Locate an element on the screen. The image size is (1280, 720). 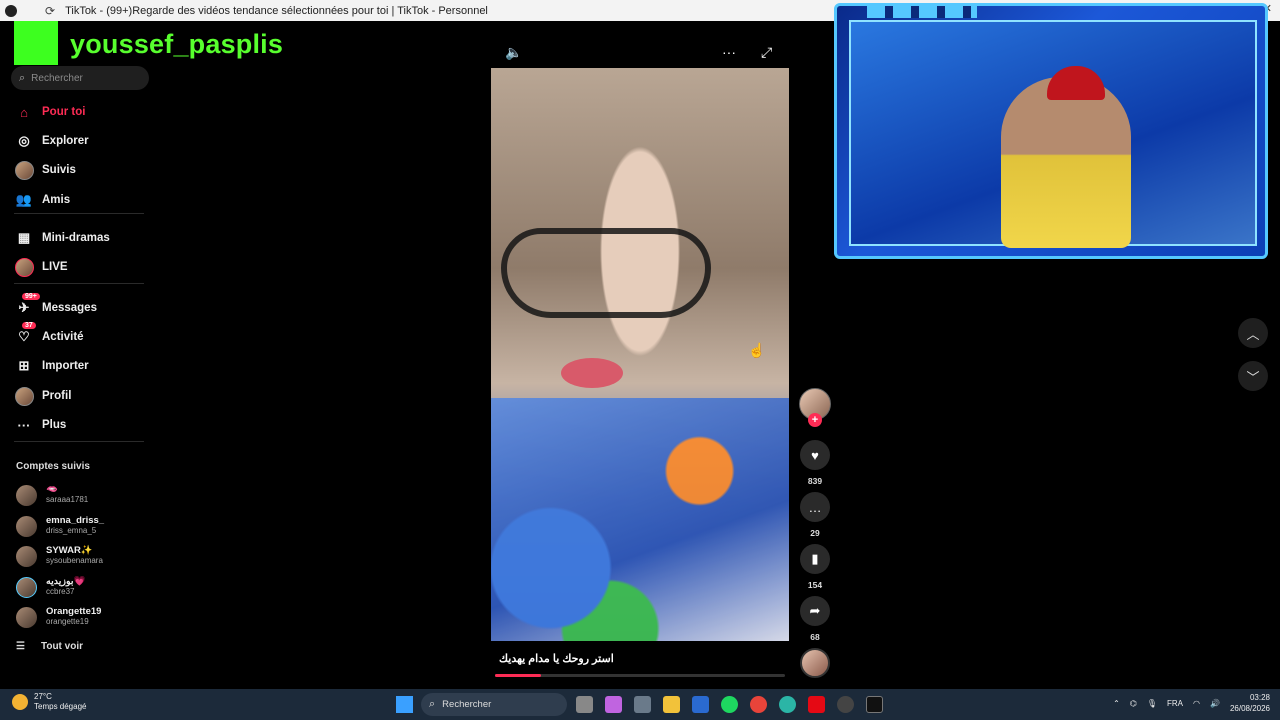
following-section-title: Comptes suivis is located at coordinates (53, 466).